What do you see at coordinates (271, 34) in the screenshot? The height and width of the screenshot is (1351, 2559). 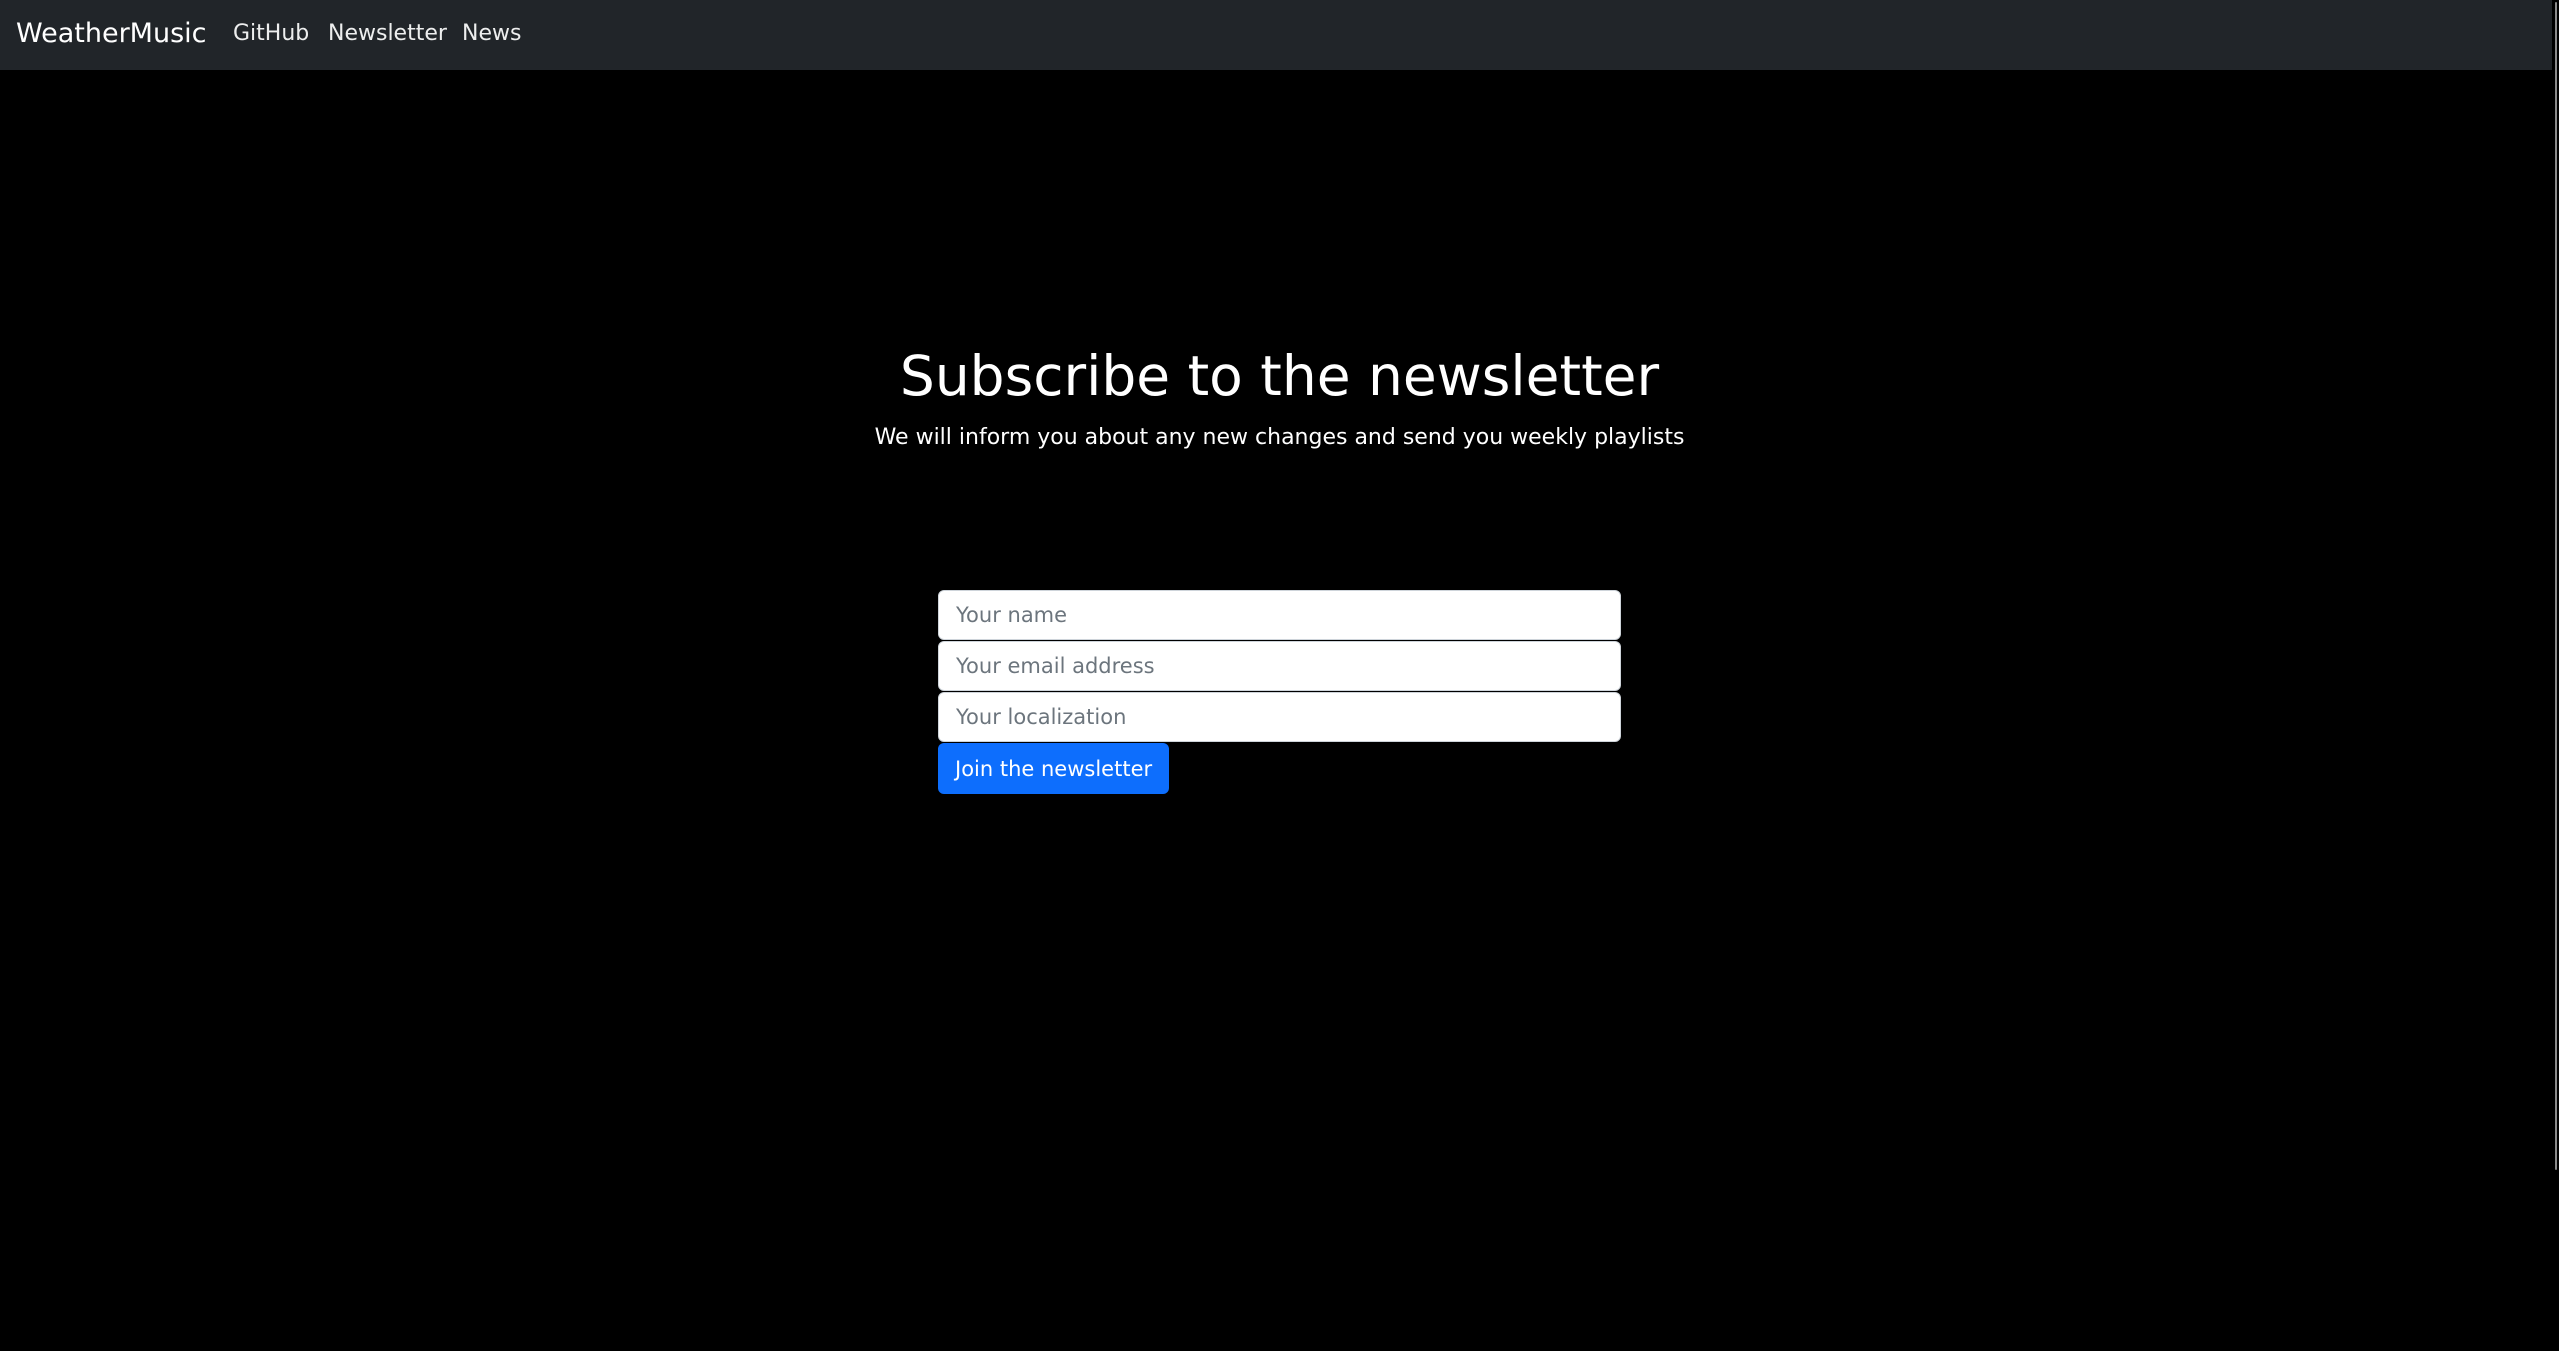 I see `nav-link-github: GitHub` at bounding box center [271, 34].